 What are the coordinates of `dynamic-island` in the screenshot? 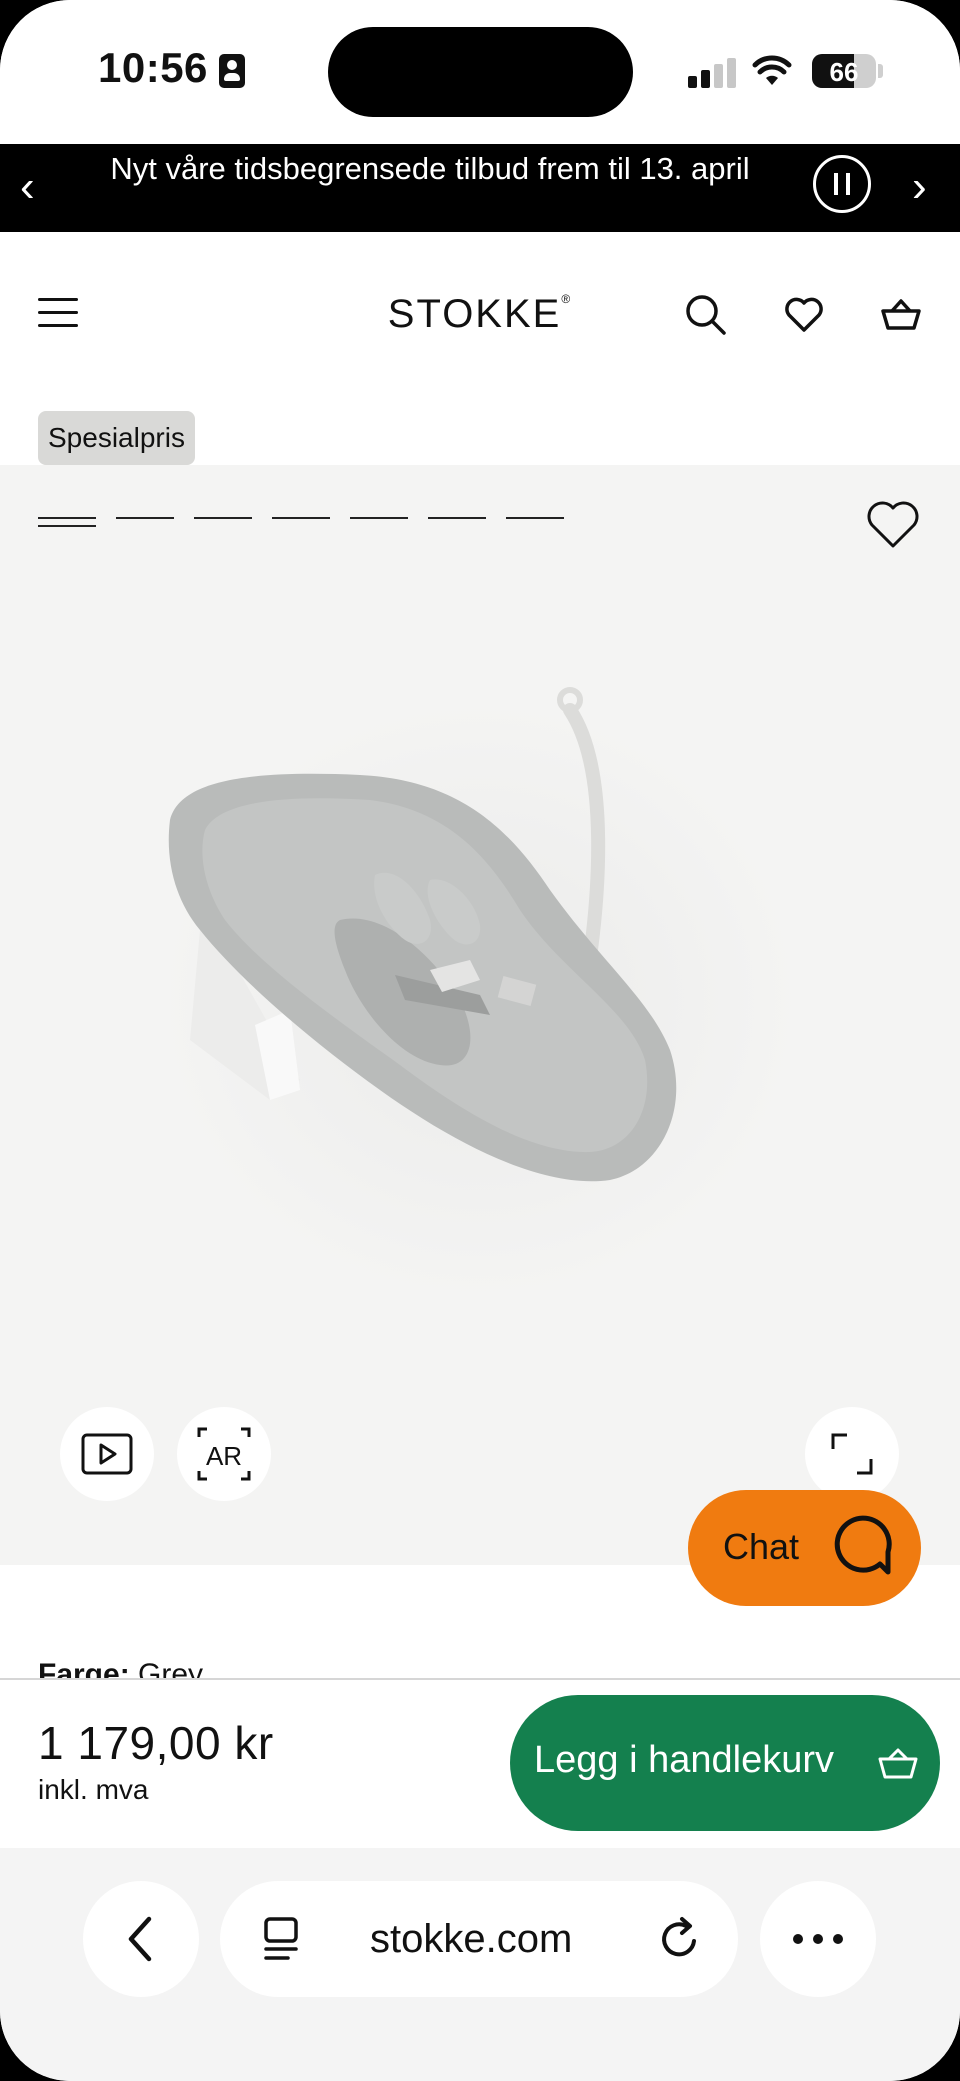 It's located at (480, 72).